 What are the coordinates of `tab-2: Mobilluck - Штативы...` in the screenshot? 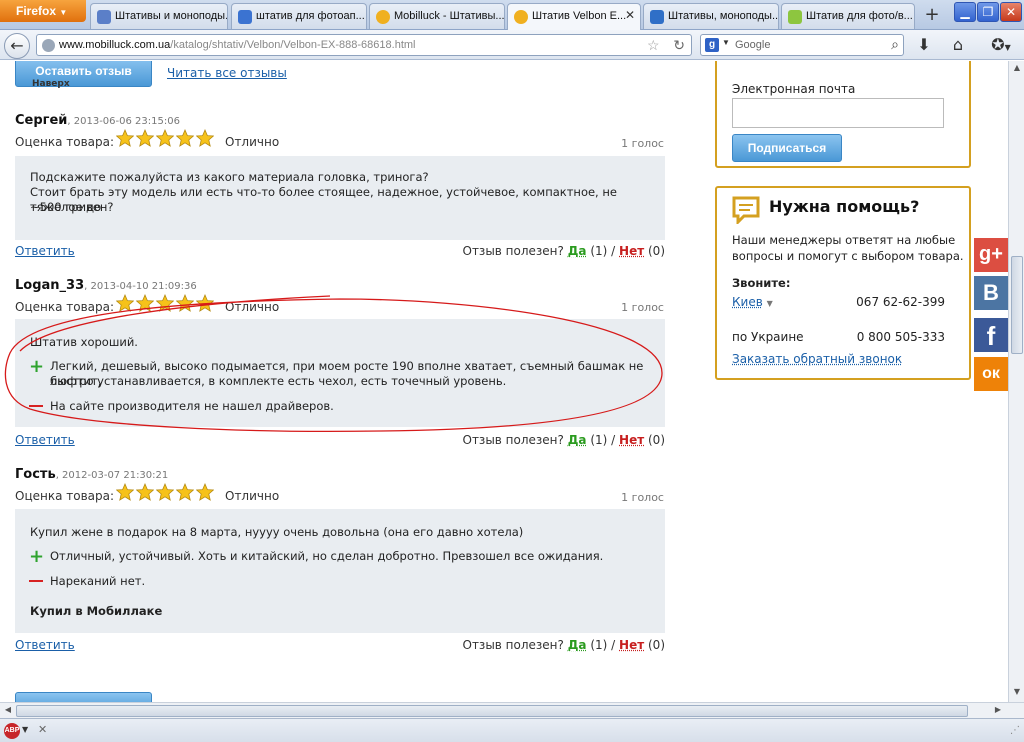 It's located at (437, 16).